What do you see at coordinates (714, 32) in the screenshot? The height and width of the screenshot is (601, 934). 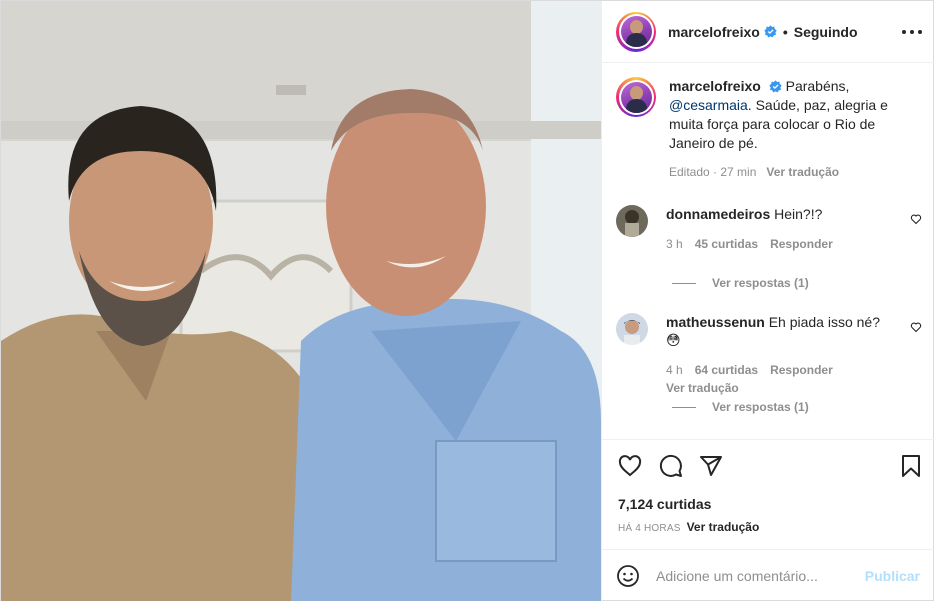 I see `author-username: marcelofreixo` at bounding box center [714, 32].